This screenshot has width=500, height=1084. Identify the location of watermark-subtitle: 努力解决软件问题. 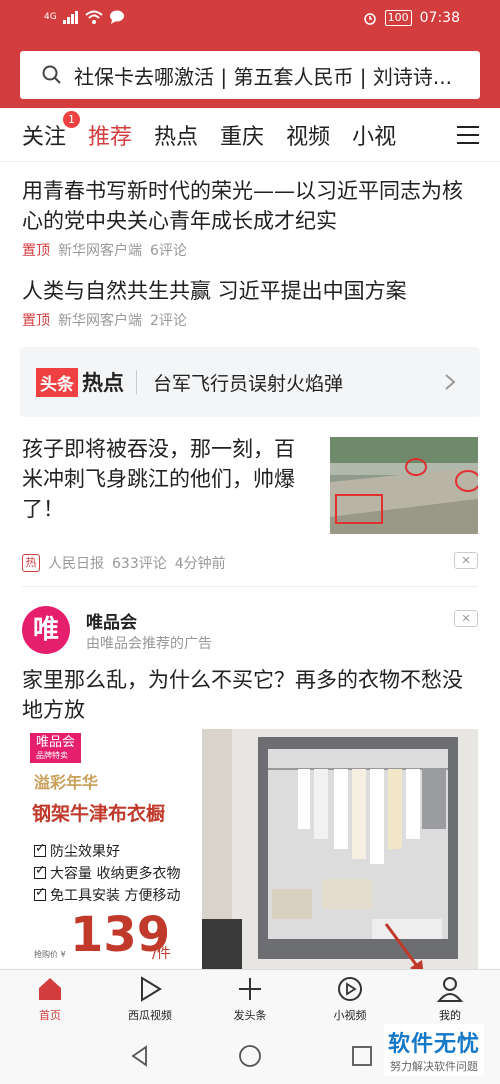
(433, 1066).